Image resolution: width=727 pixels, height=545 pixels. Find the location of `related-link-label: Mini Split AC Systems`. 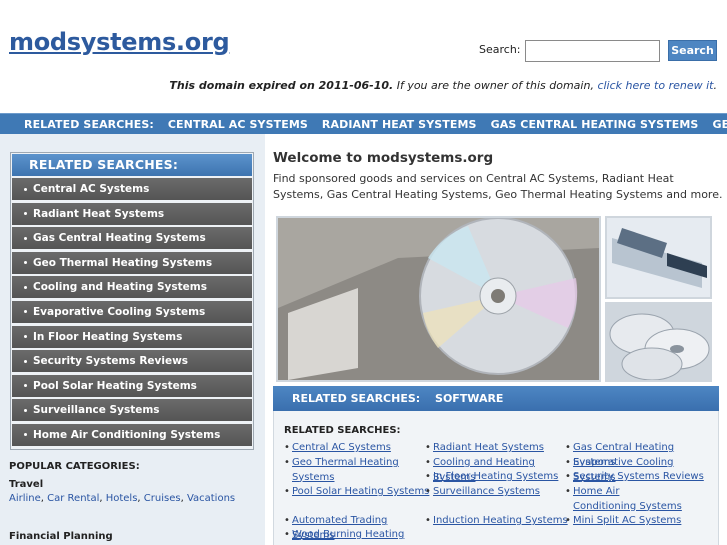

related-link-label: Mini Split AC Systems is located at coordinates (627, 520).